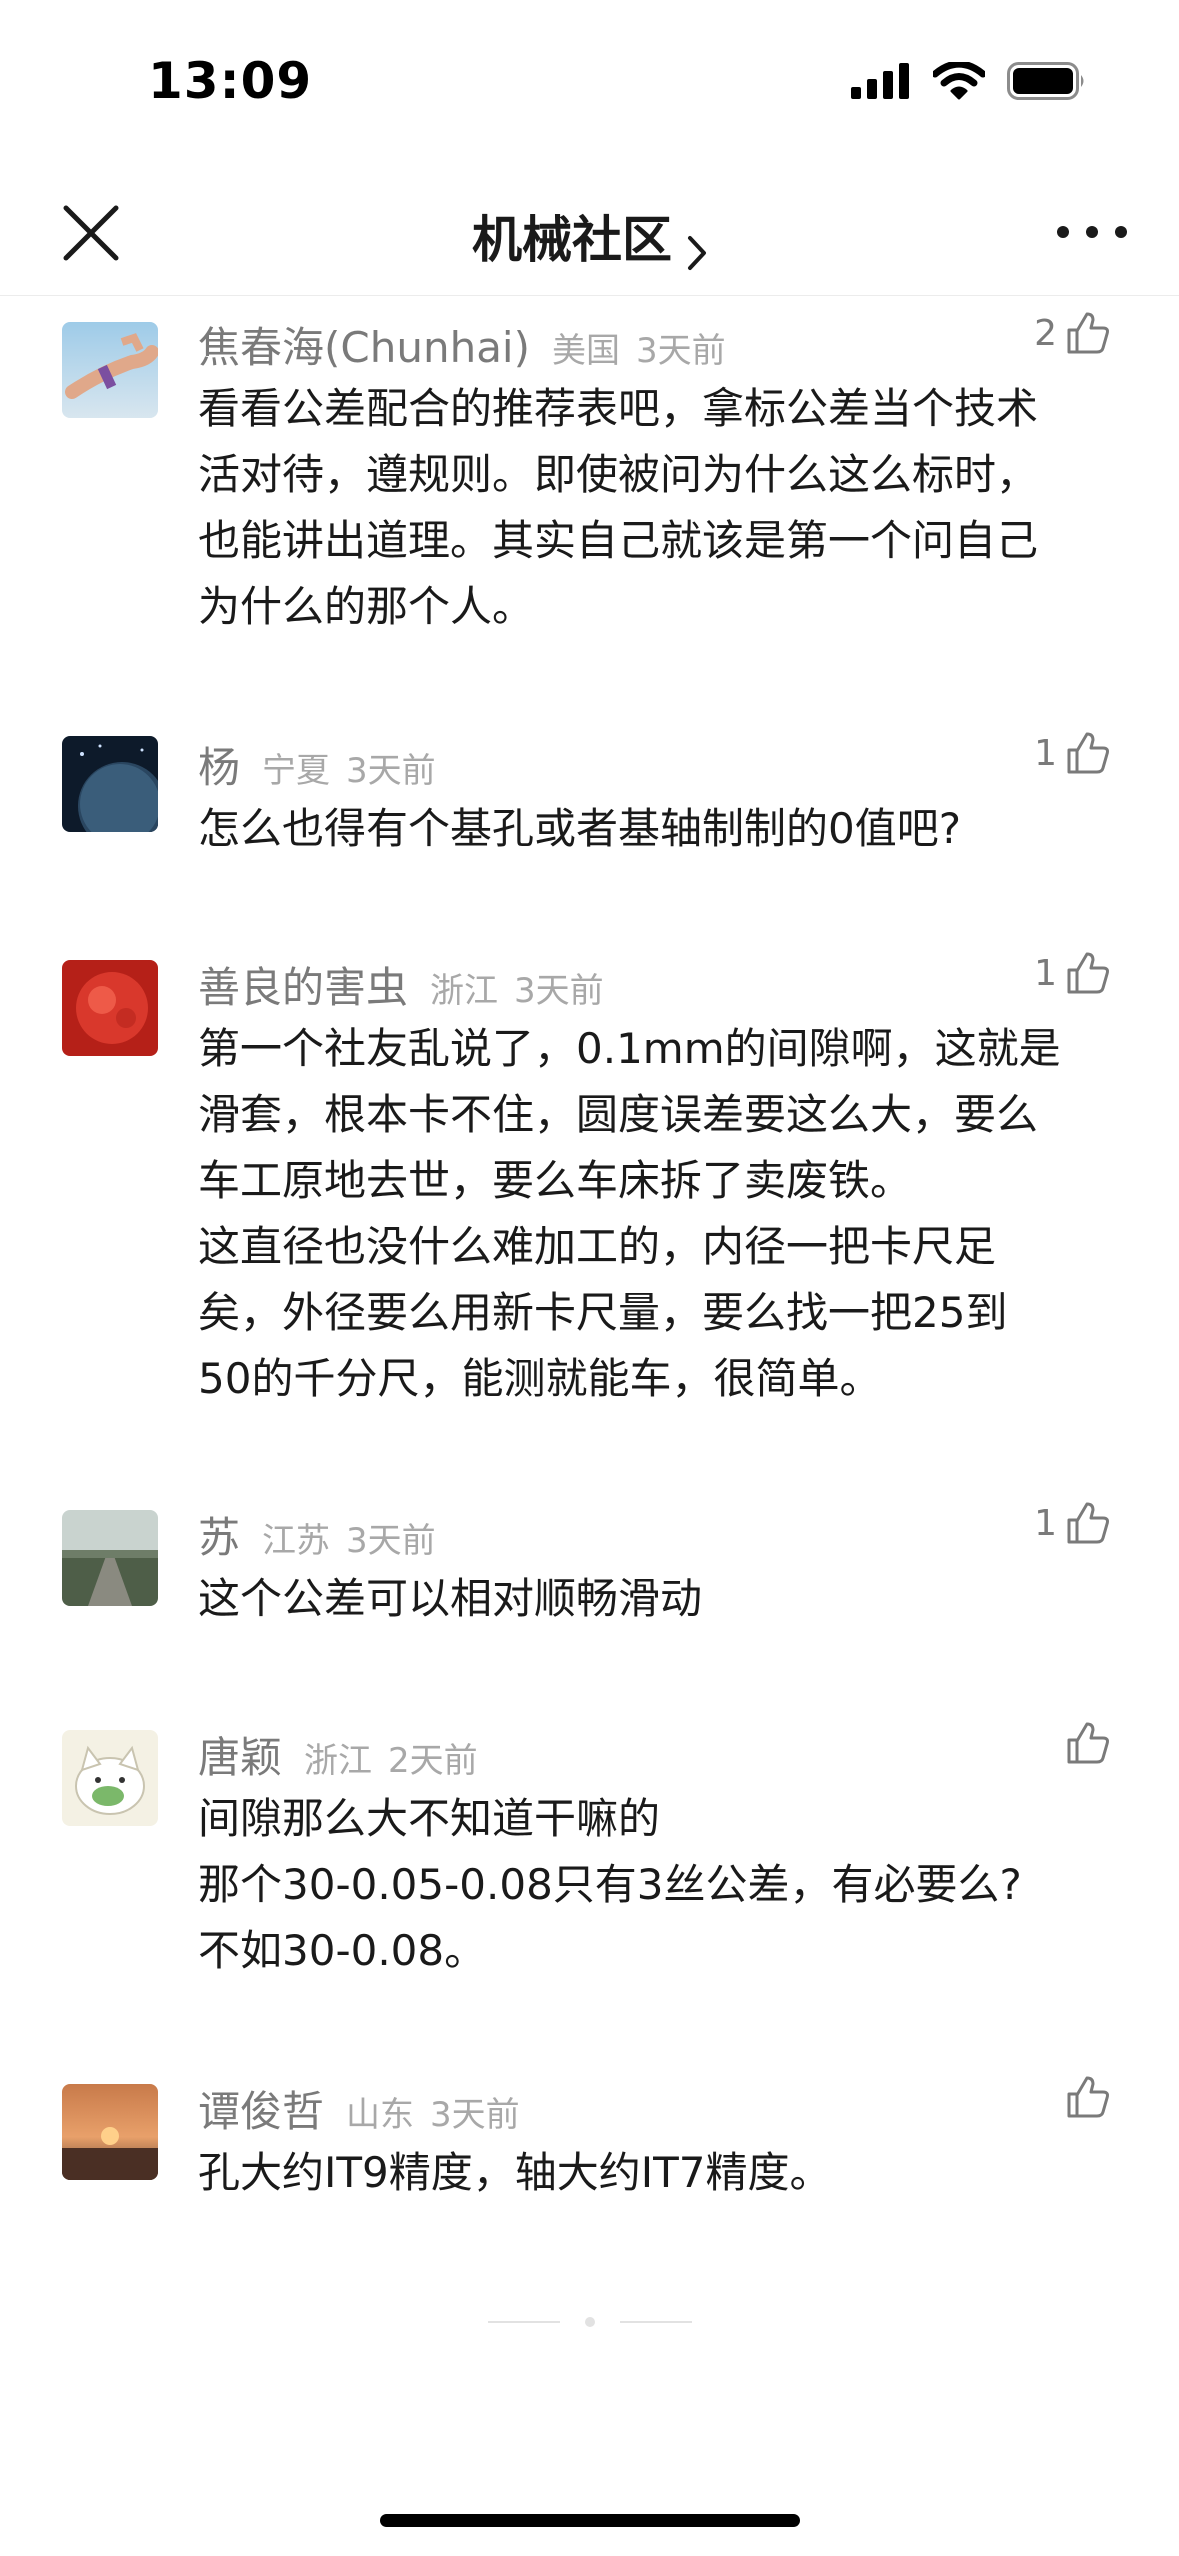  What do you see at coordinates (366, 606) in the screenshot?
I see `comment-line: 为什么的那个人。` at bounding box center [366, 606].